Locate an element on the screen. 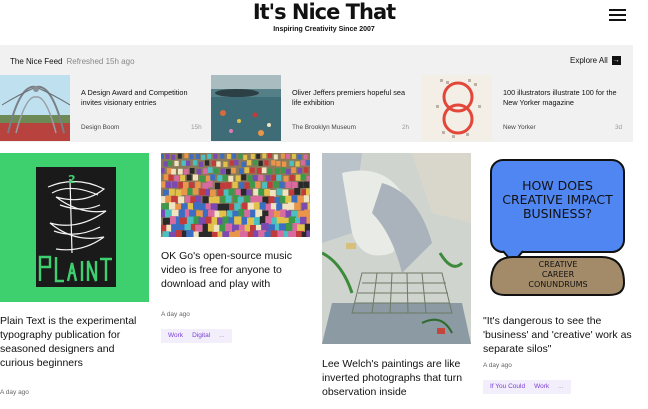  tag-if-you-could: If You Could is located at coordinates (507, 387).